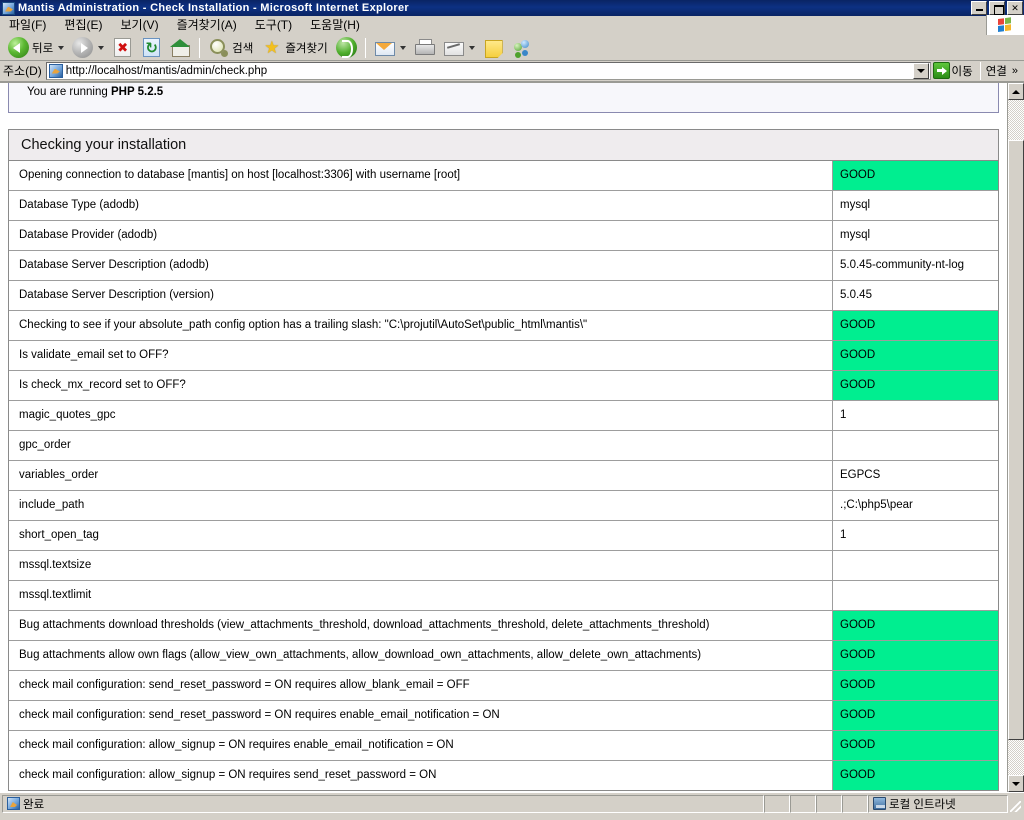 The image size is (1024, 820). I want to click on check-value: 5.0.45, so click(856, 295).